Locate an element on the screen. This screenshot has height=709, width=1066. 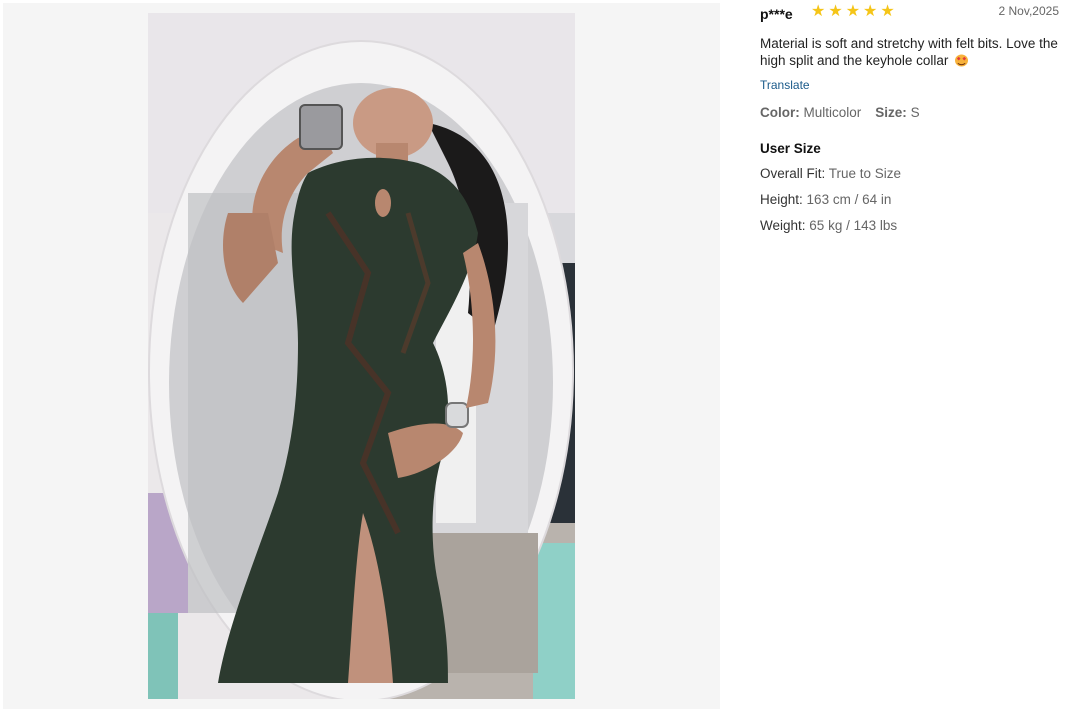
heart-eyes-emoji-icon is located at coordinates (962, 60).